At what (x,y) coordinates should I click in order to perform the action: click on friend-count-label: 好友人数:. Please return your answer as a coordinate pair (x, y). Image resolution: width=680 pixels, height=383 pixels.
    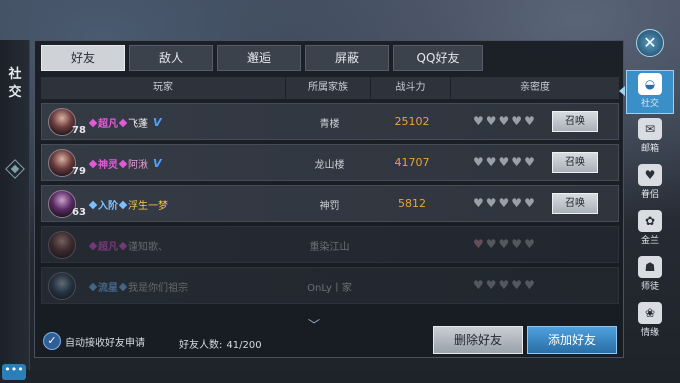
    Looking at the image, I should click on (201, 345).